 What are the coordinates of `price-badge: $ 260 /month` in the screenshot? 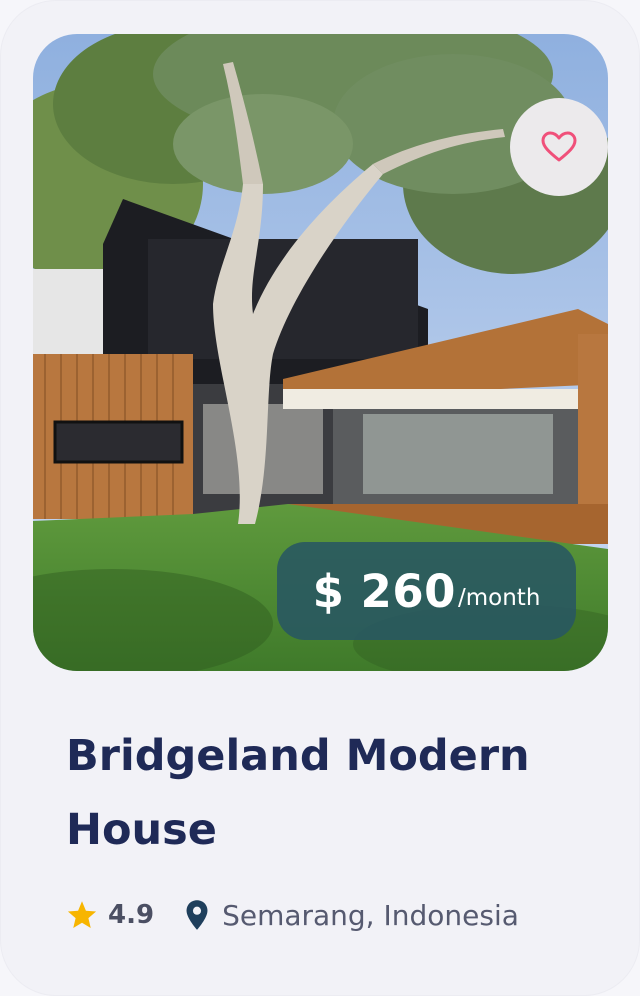 It's located at (426, 591).